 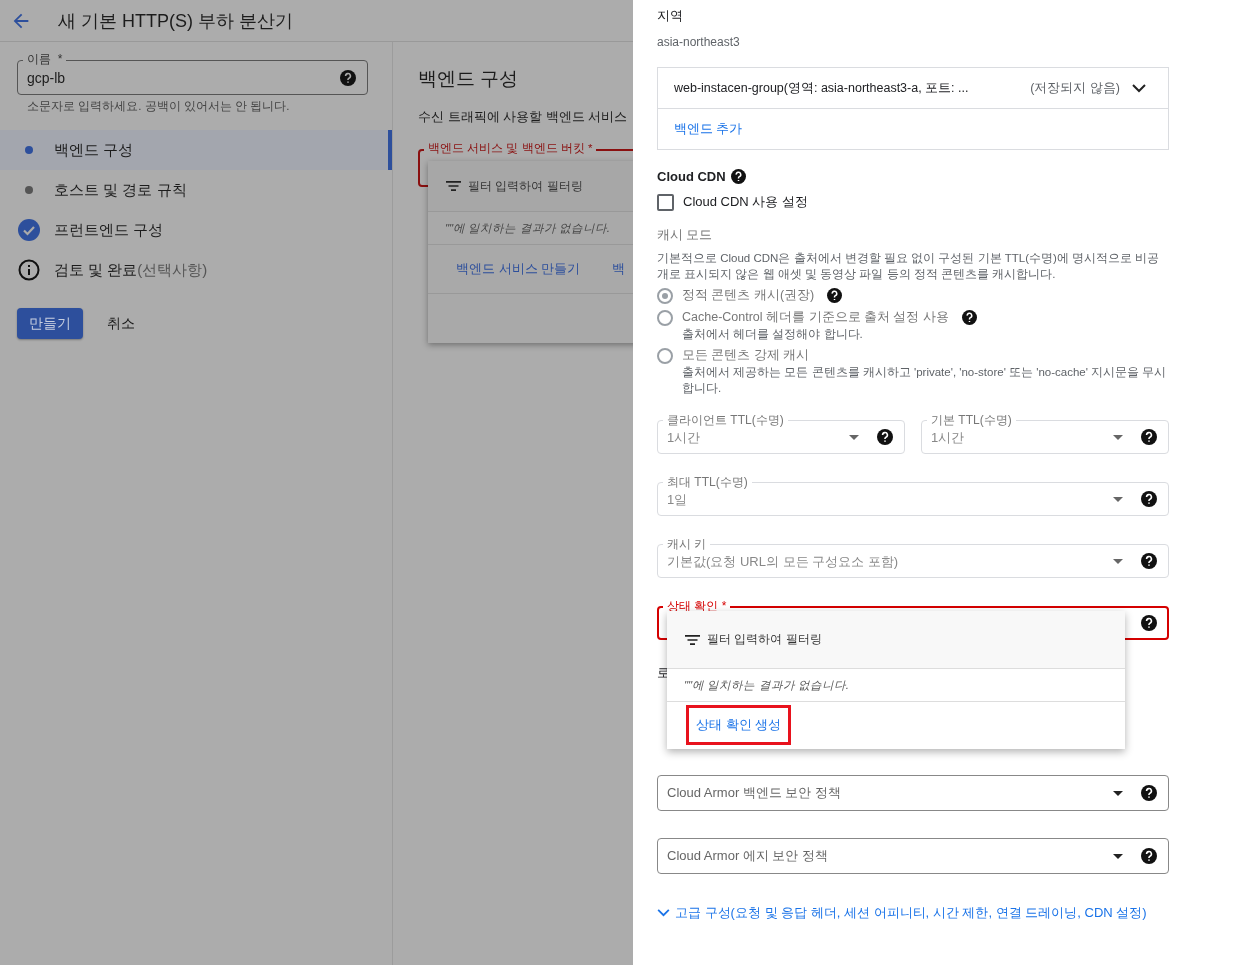 What do you see at coordinates (691, 176) in the screenshot?
I see `section-title: Cloud CDN` at bounding box center [691, 176].